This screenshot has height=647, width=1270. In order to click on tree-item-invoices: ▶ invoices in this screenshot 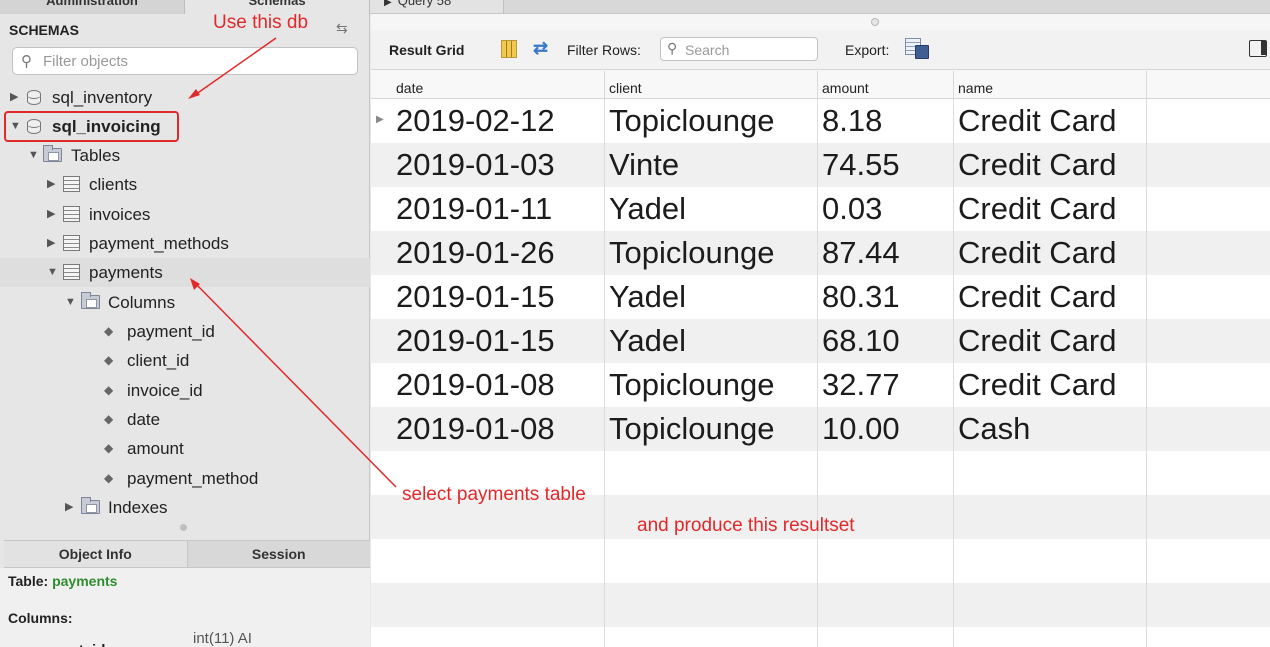, I will do `click(185, 214)`.